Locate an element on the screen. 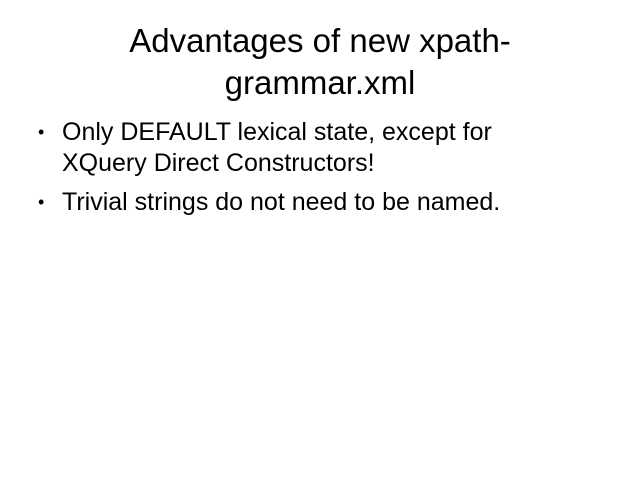 The image size is (640, 480). bullet-2-line-1: Trivial strings do not need to be named. is located at coordinates (281, 202).